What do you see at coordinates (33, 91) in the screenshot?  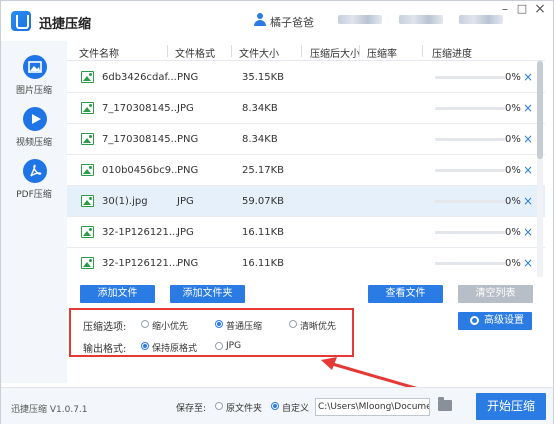 I see `sidebar-item-label: 图片压缩` at bounding box center [33, 91].